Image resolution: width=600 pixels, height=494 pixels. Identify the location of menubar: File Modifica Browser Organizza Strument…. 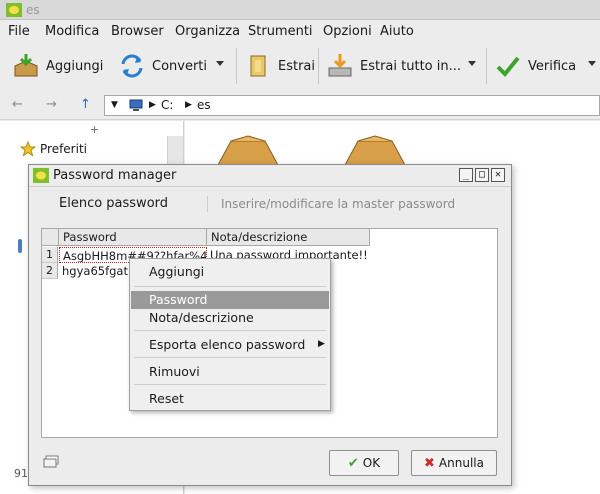
(300, 31).